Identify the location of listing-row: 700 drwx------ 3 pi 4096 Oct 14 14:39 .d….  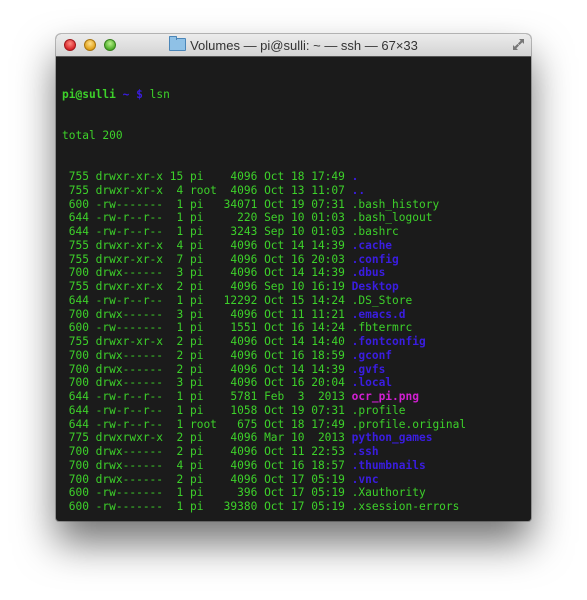
(296, 273).